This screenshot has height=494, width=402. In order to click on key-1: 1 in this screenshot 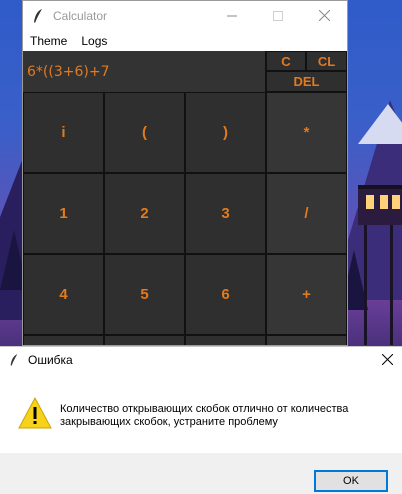, I will do `click(63, 213)`.